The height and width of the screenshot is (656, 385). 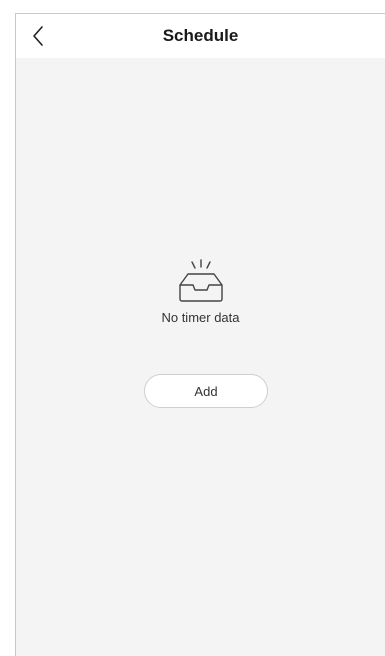 I want to click on page-title: Schedule, so click(x=200, y=35).